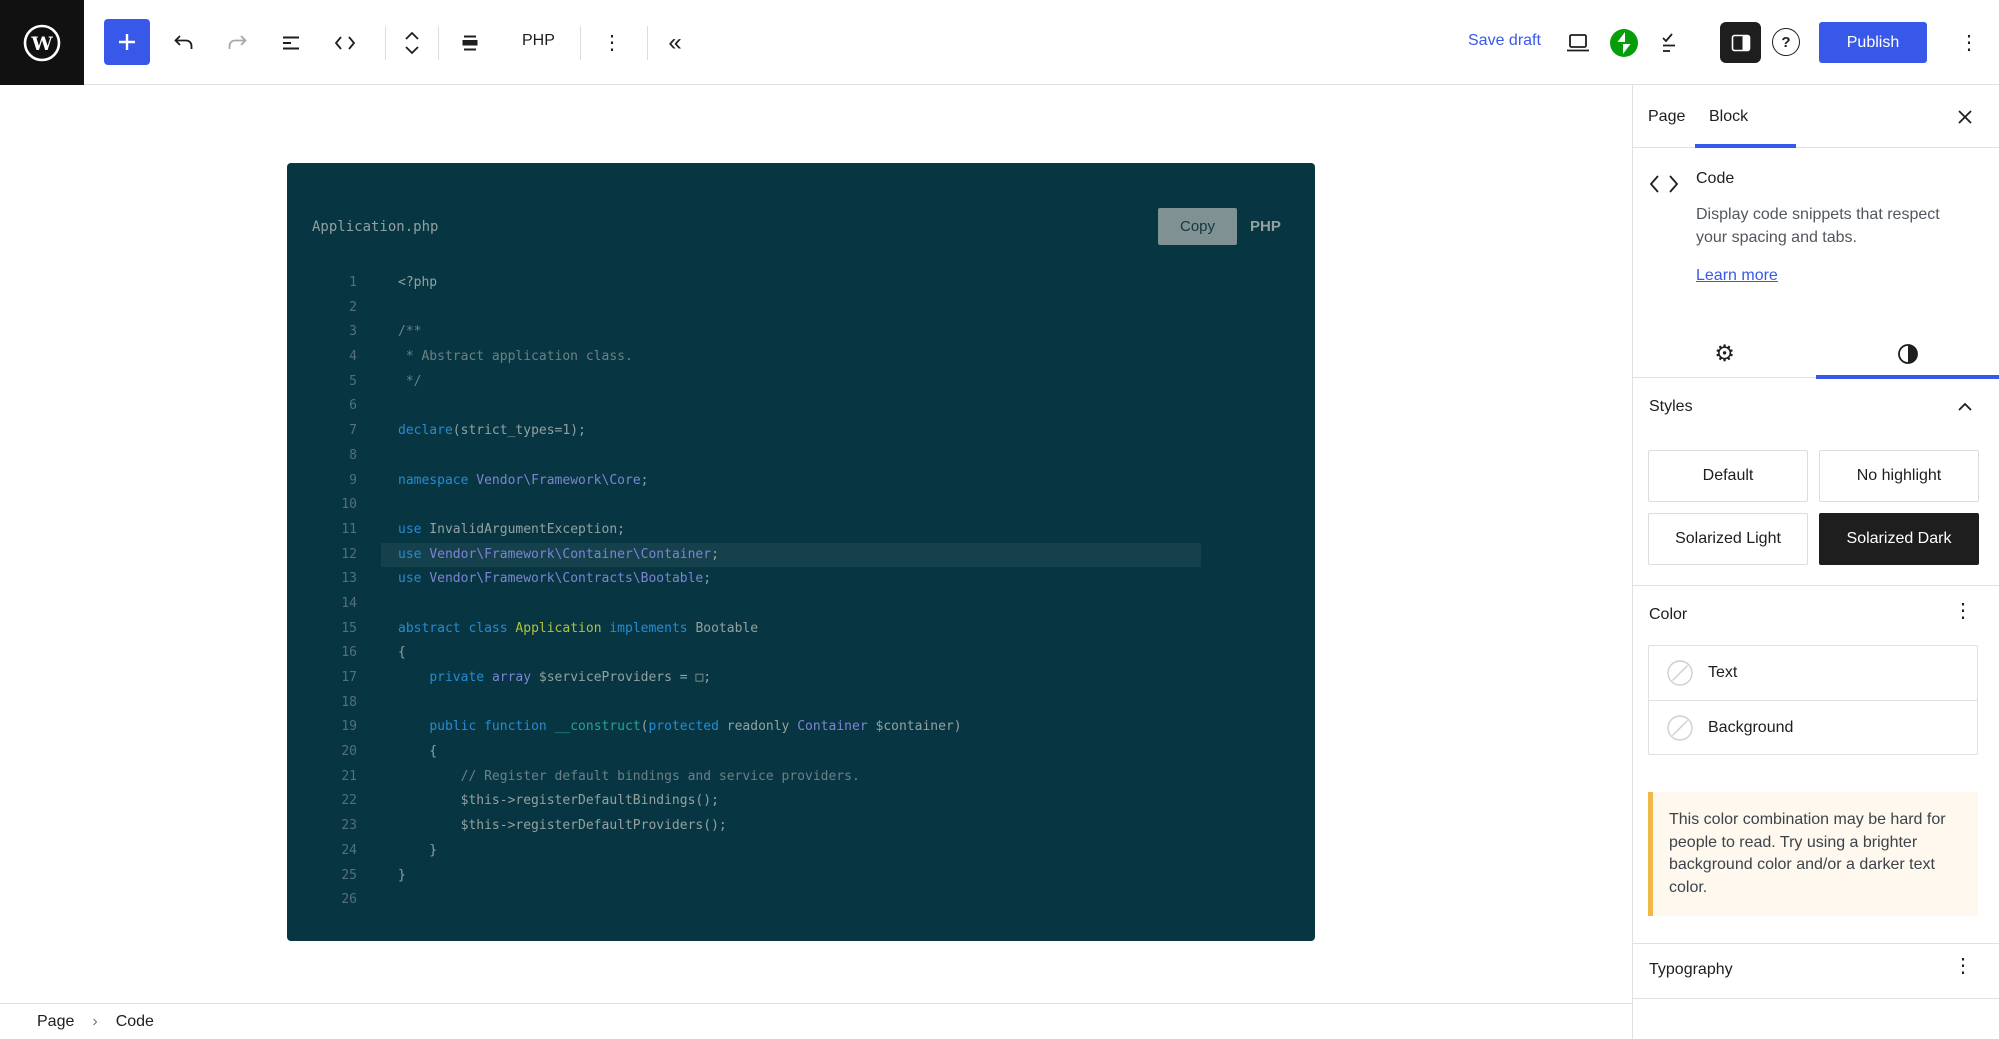 Image resolution: width=1999 pixels, height=1039 pixels. What do you see at coordinates (1965, 117) in the screenshot?
I see `close-sidebar-button` at bounding box center [1965, 117].